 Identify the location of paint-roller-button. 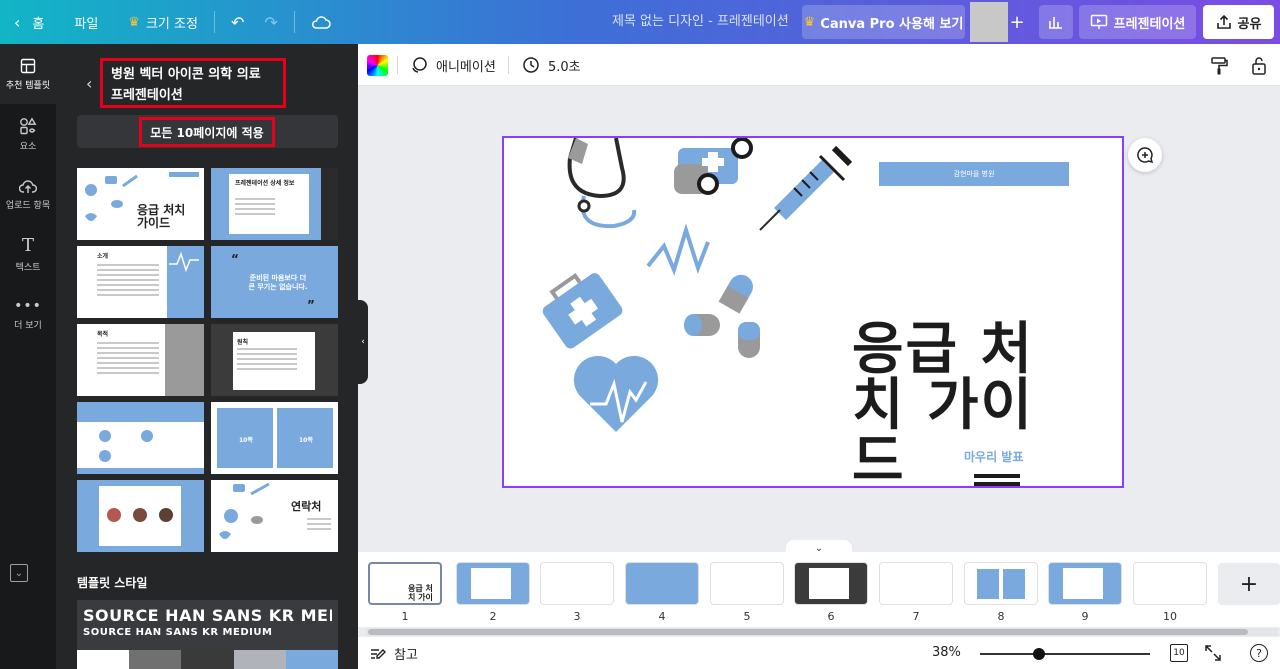
(1219, 68).